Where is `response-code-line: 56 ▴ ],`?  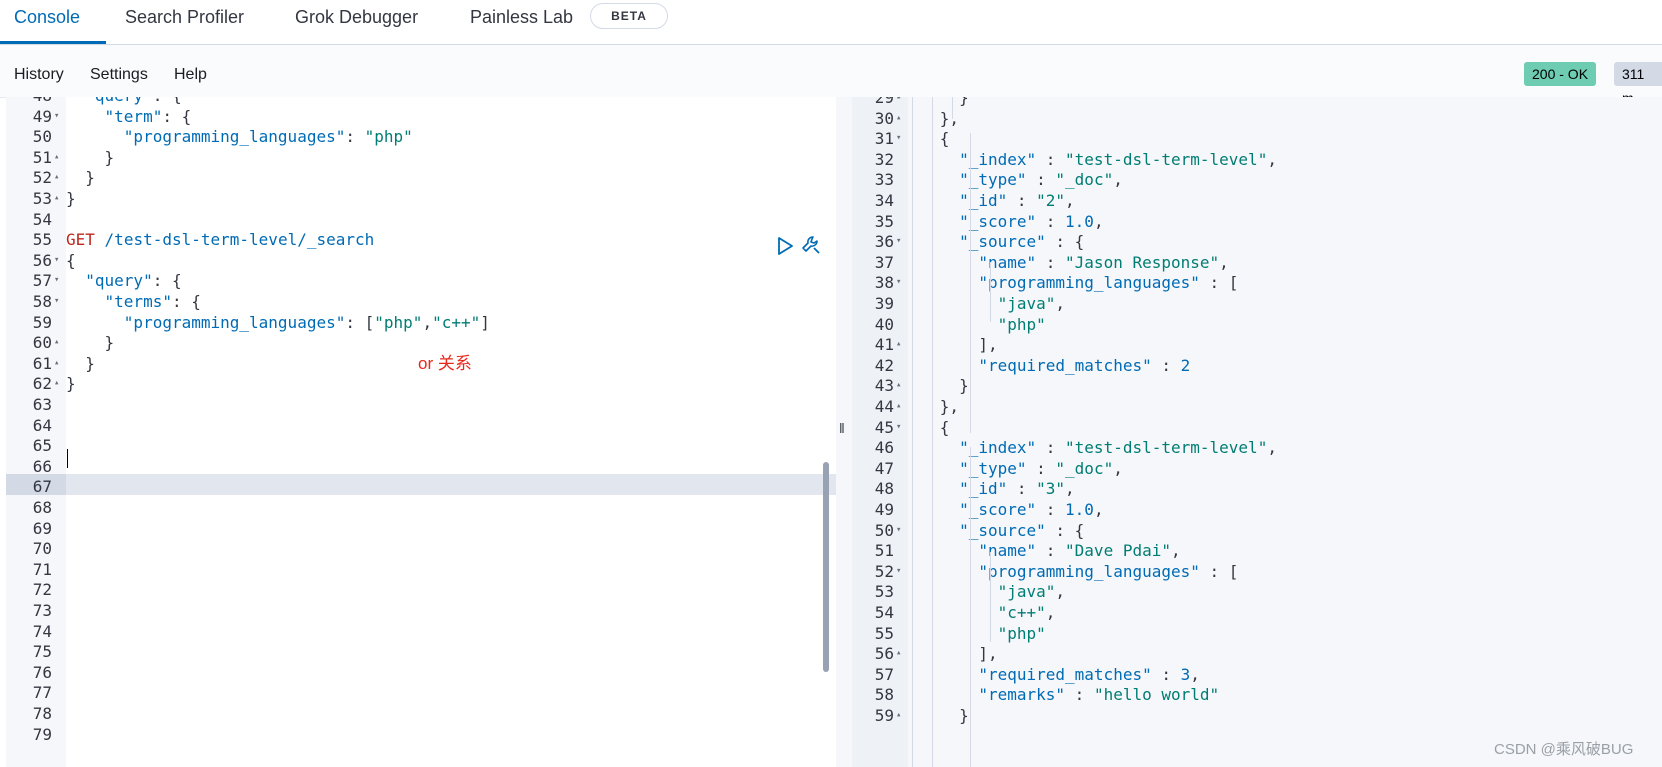
response-code-line: 56 ▴ ], is located at coordinates (1257, 653).